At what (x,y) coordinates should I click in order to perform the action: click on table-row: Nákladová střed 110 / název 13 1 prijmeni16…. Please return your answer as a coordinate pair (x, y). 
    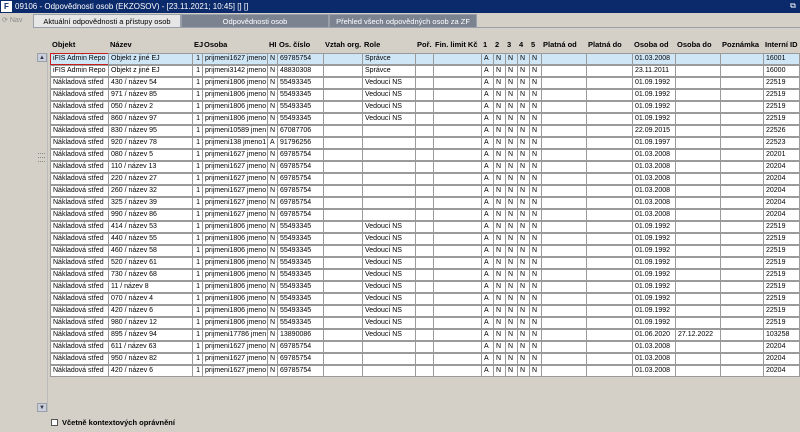
    Looking at the image, I should click on (425, 167).